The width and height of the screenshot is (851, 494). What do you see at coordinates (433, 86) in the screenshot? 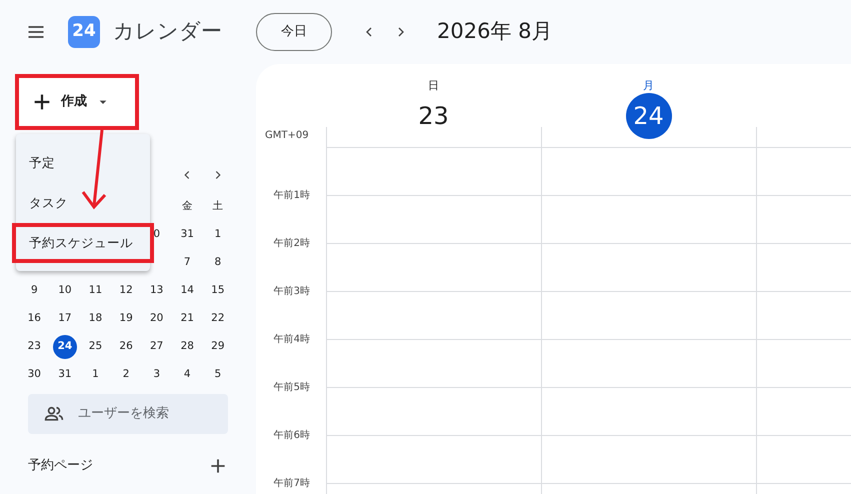
I see `weekday-label: 日` at bounding box center [433, 86].